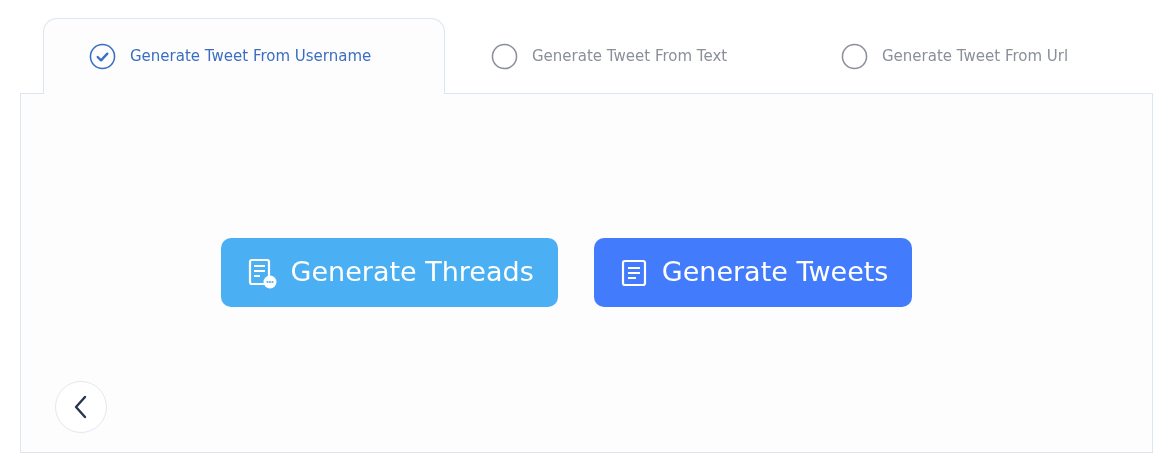 The image size is (1173, 470). Describe the element at coordinates (753, 272) in the screenshot. I see `generate-button: Generate Tweets` at that location.